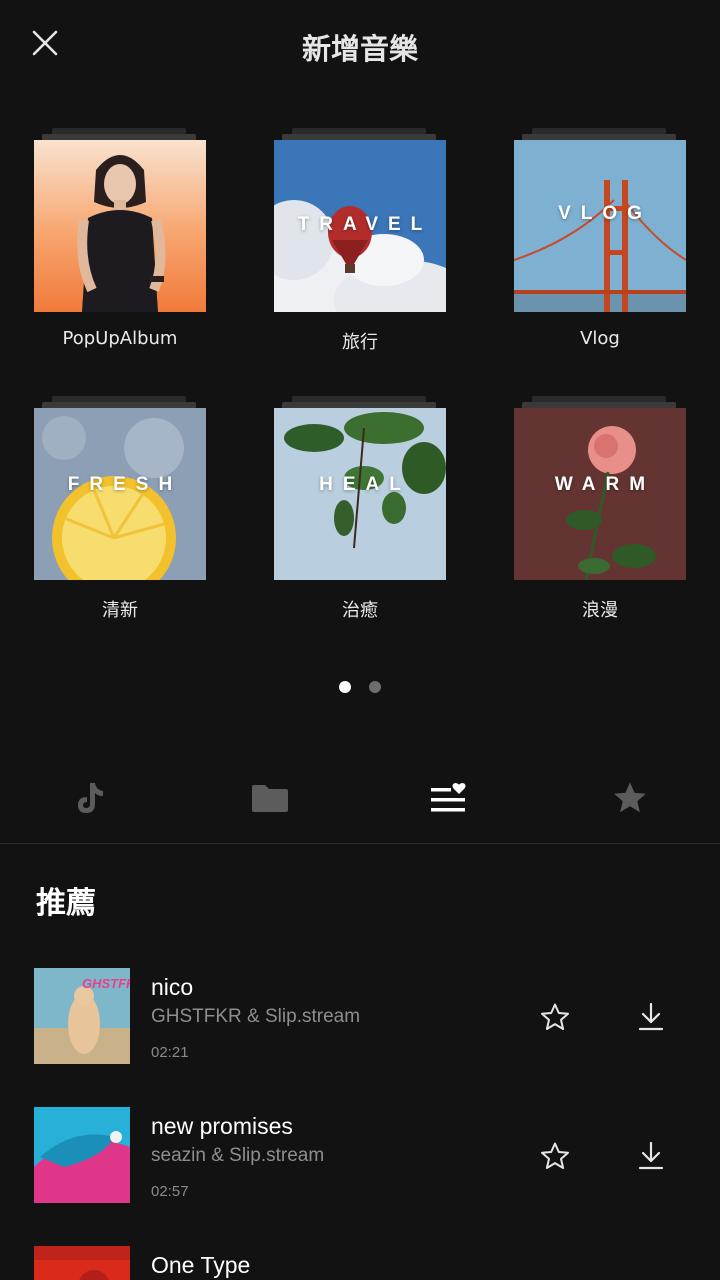 The height and width of the screenshot is (1280, 720). I want to click on section-title: 推薦, so click(66, 903).